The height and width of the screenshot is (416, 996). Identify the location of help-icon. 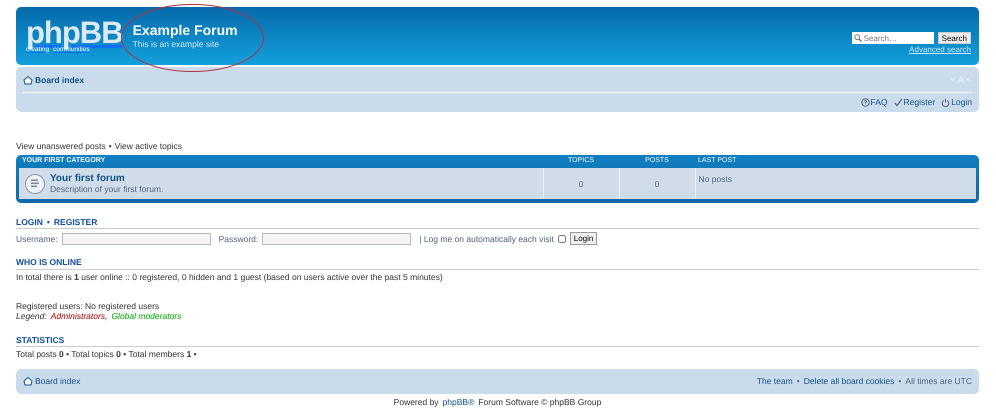
(865, 102).